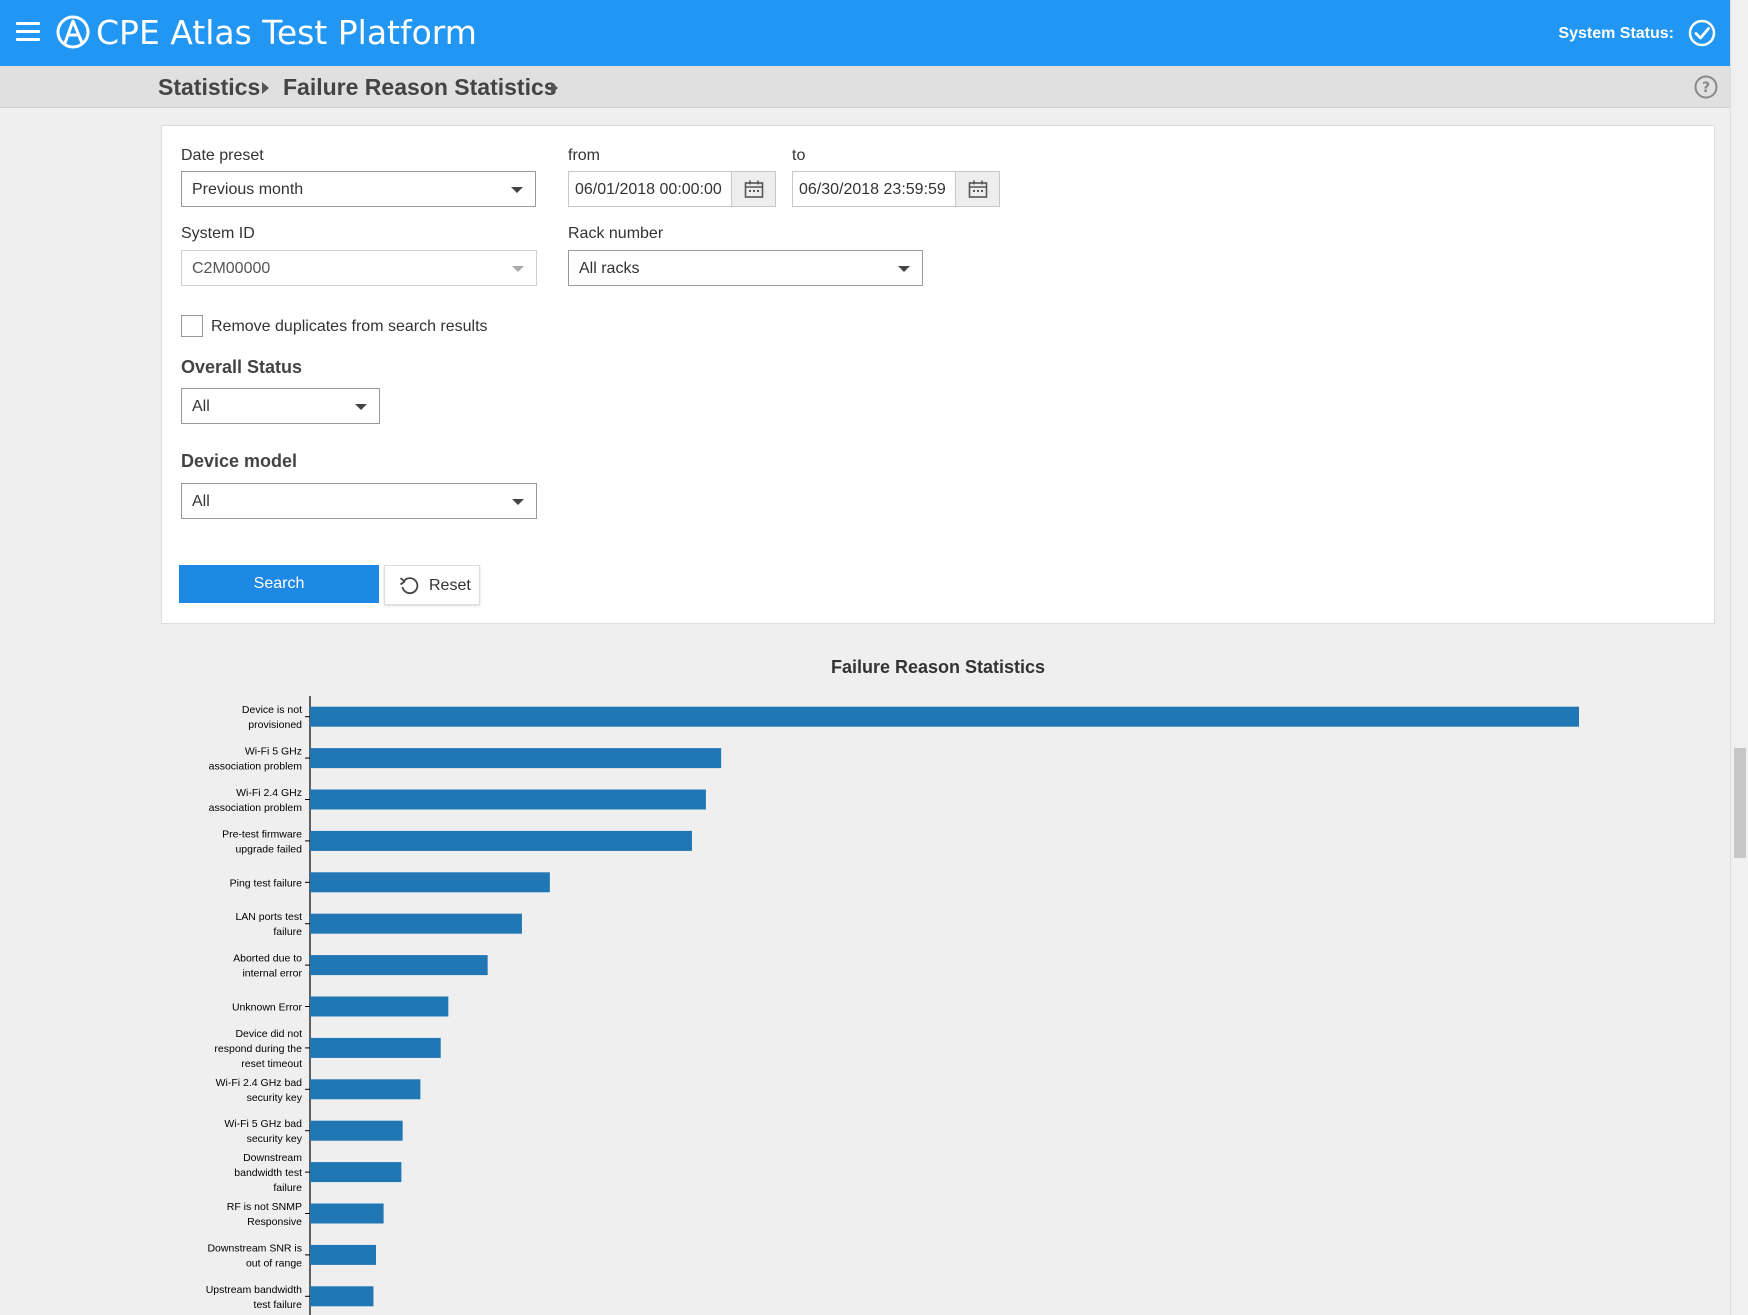 This screenshot has width=1748, height=1315. I want to click on y-tick-label: Wi-Fi 2.4 GHz bad security key, so click(259, 1090).